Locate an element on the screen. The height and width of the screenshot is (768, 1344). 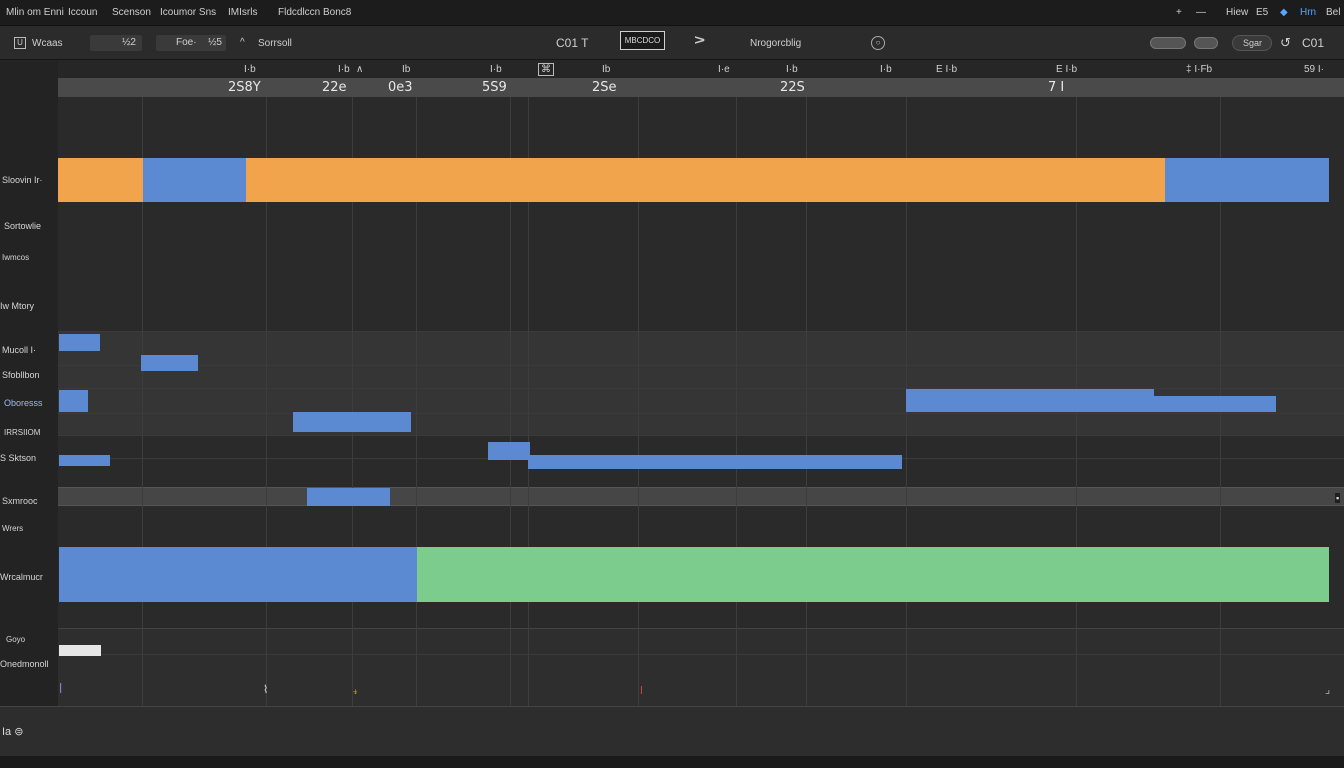
timecode: 2S8Y is located at coordinates (244, 87).